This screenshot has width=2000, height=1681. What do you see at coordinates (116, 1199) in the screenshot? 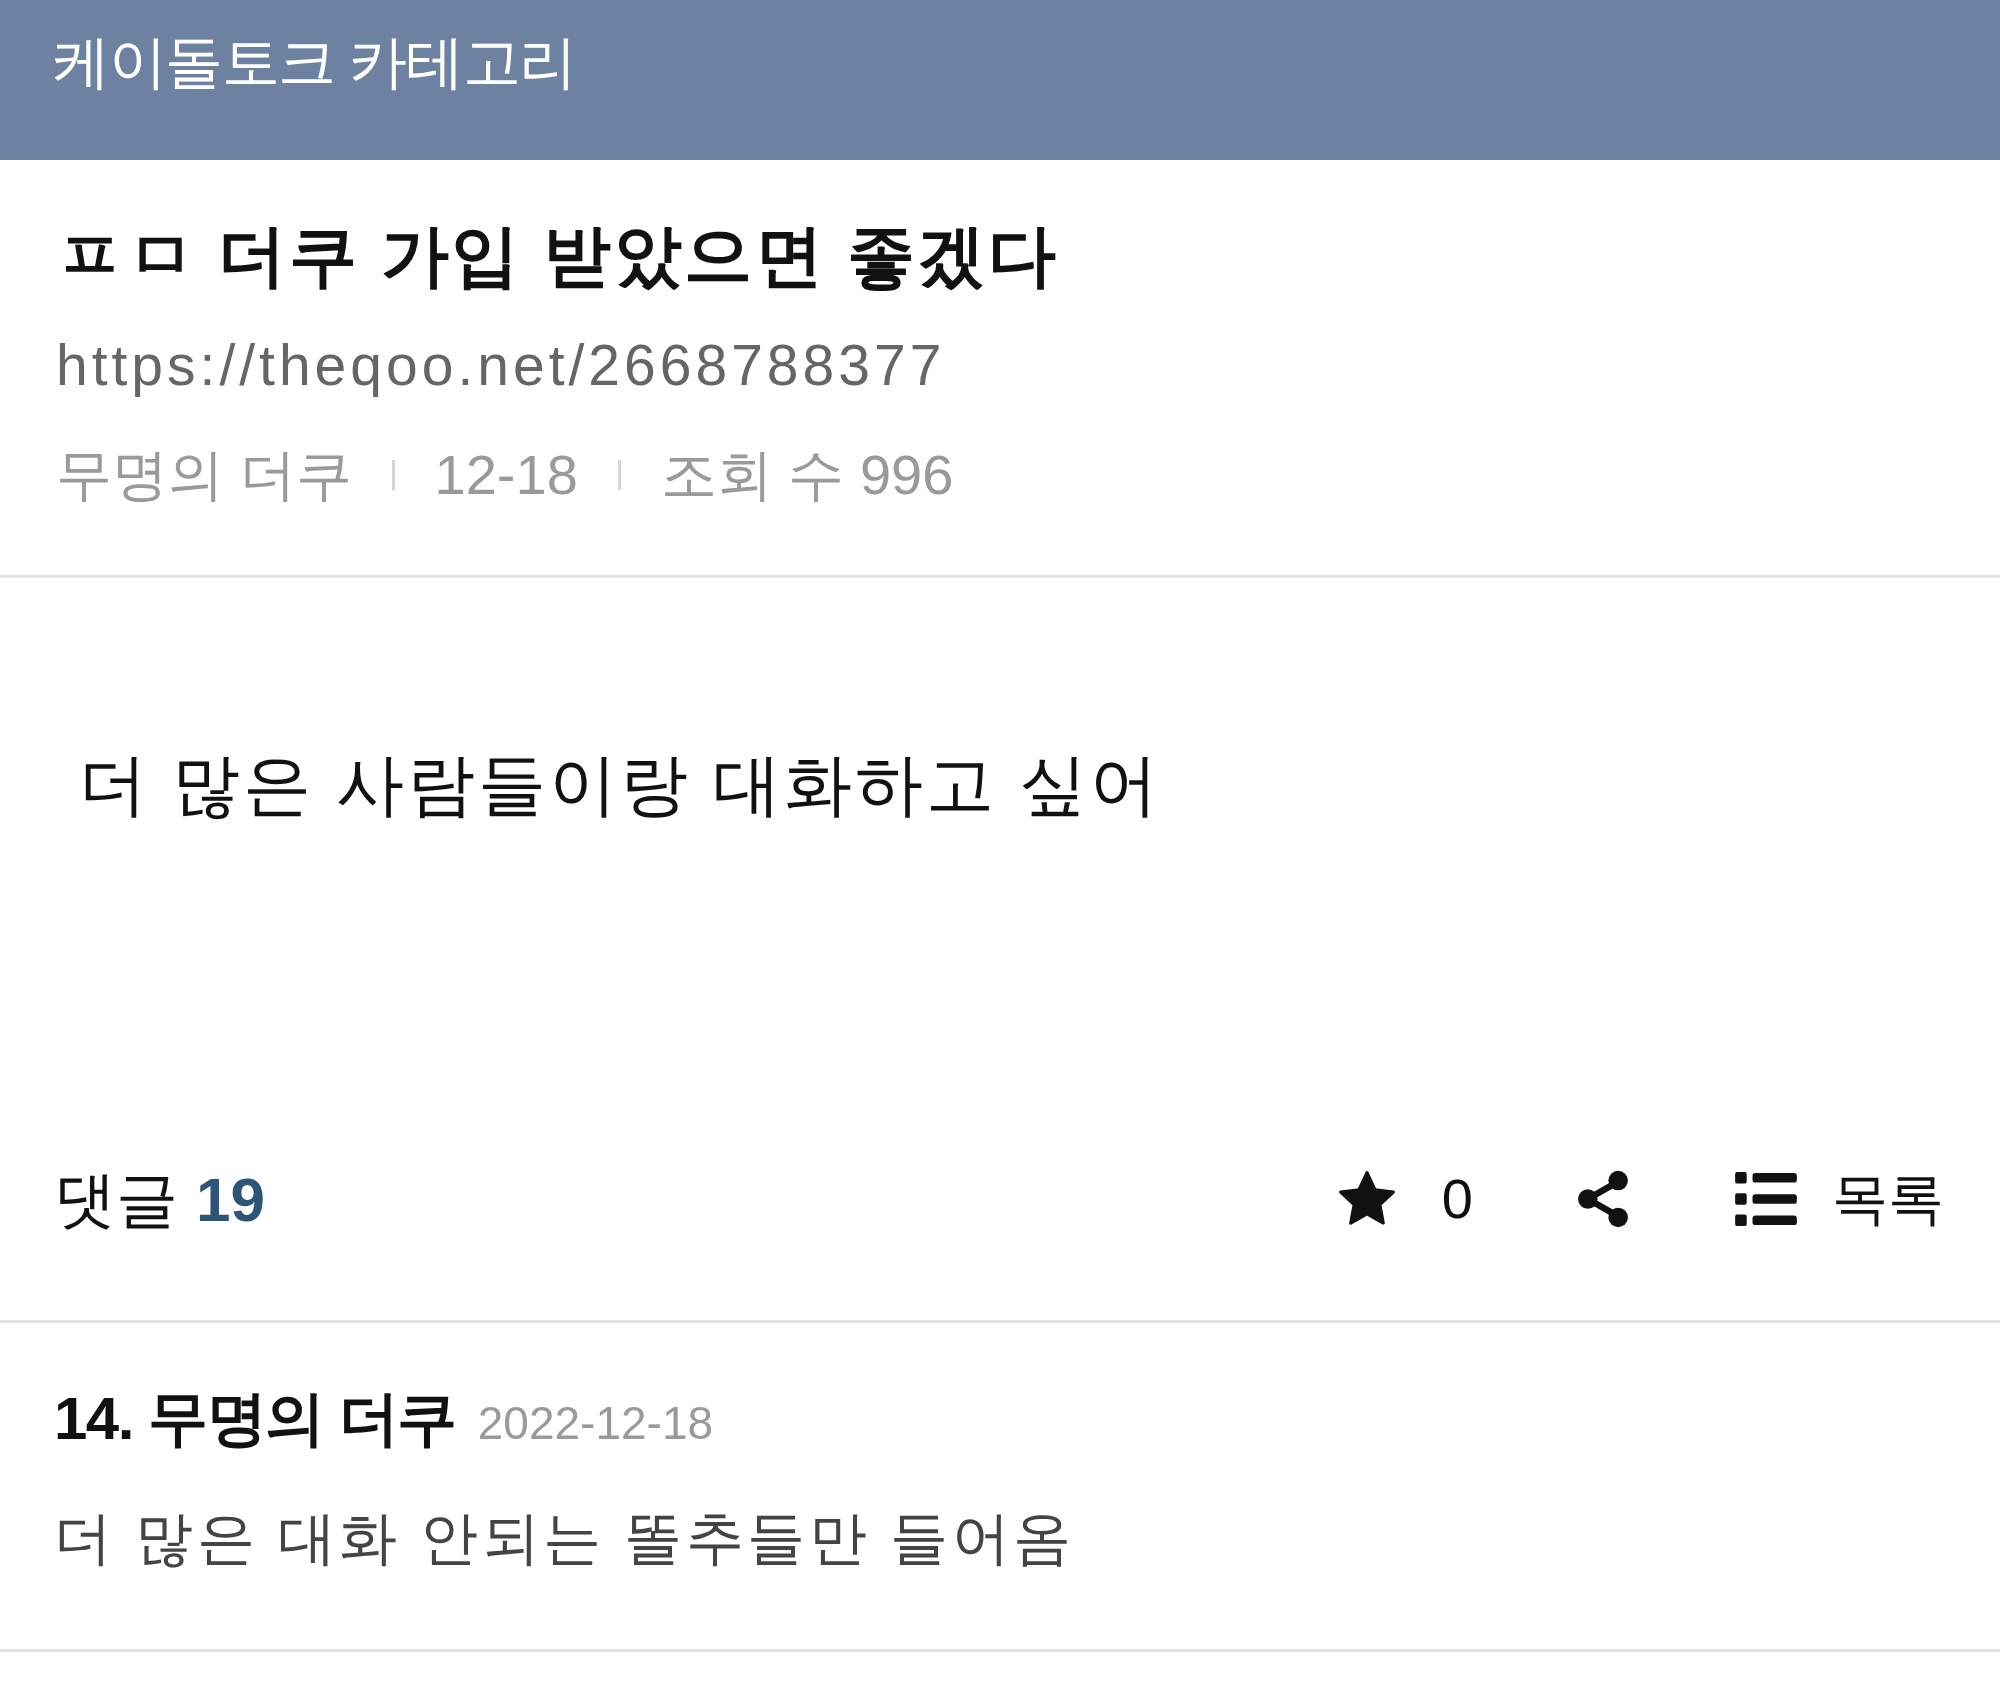
I see `comments-label: 댓글` at bounding box center [116, 1199].